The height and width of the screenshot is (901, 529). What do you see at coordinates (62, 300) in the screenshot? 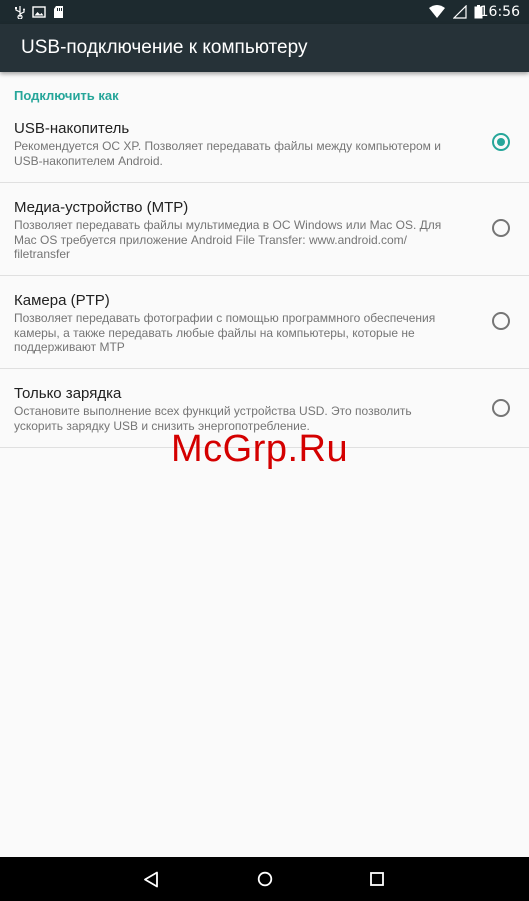
I see `option-title: Камера (PTP)` at bounding box center [62, 300].